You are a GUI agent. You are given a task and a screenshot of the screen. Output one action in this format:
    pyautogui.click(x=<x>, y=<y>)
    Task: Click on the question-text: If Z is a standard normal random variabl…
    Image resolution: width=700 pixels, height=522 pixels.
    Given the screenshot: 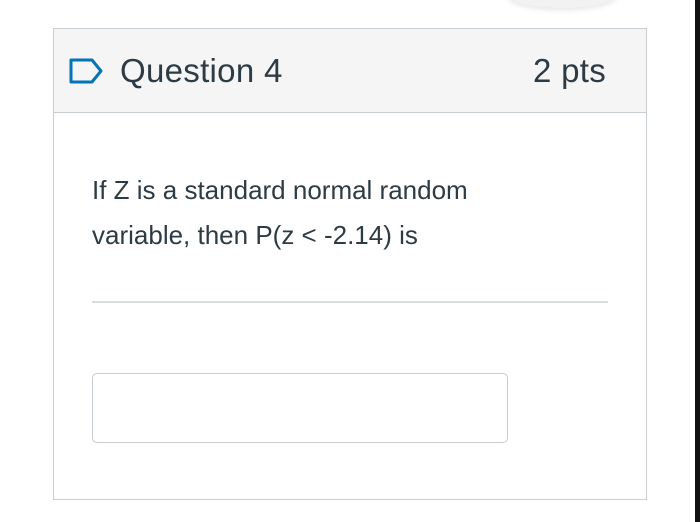 What is the action you would take?
    pyautogui.click(x=280, y=212)
    